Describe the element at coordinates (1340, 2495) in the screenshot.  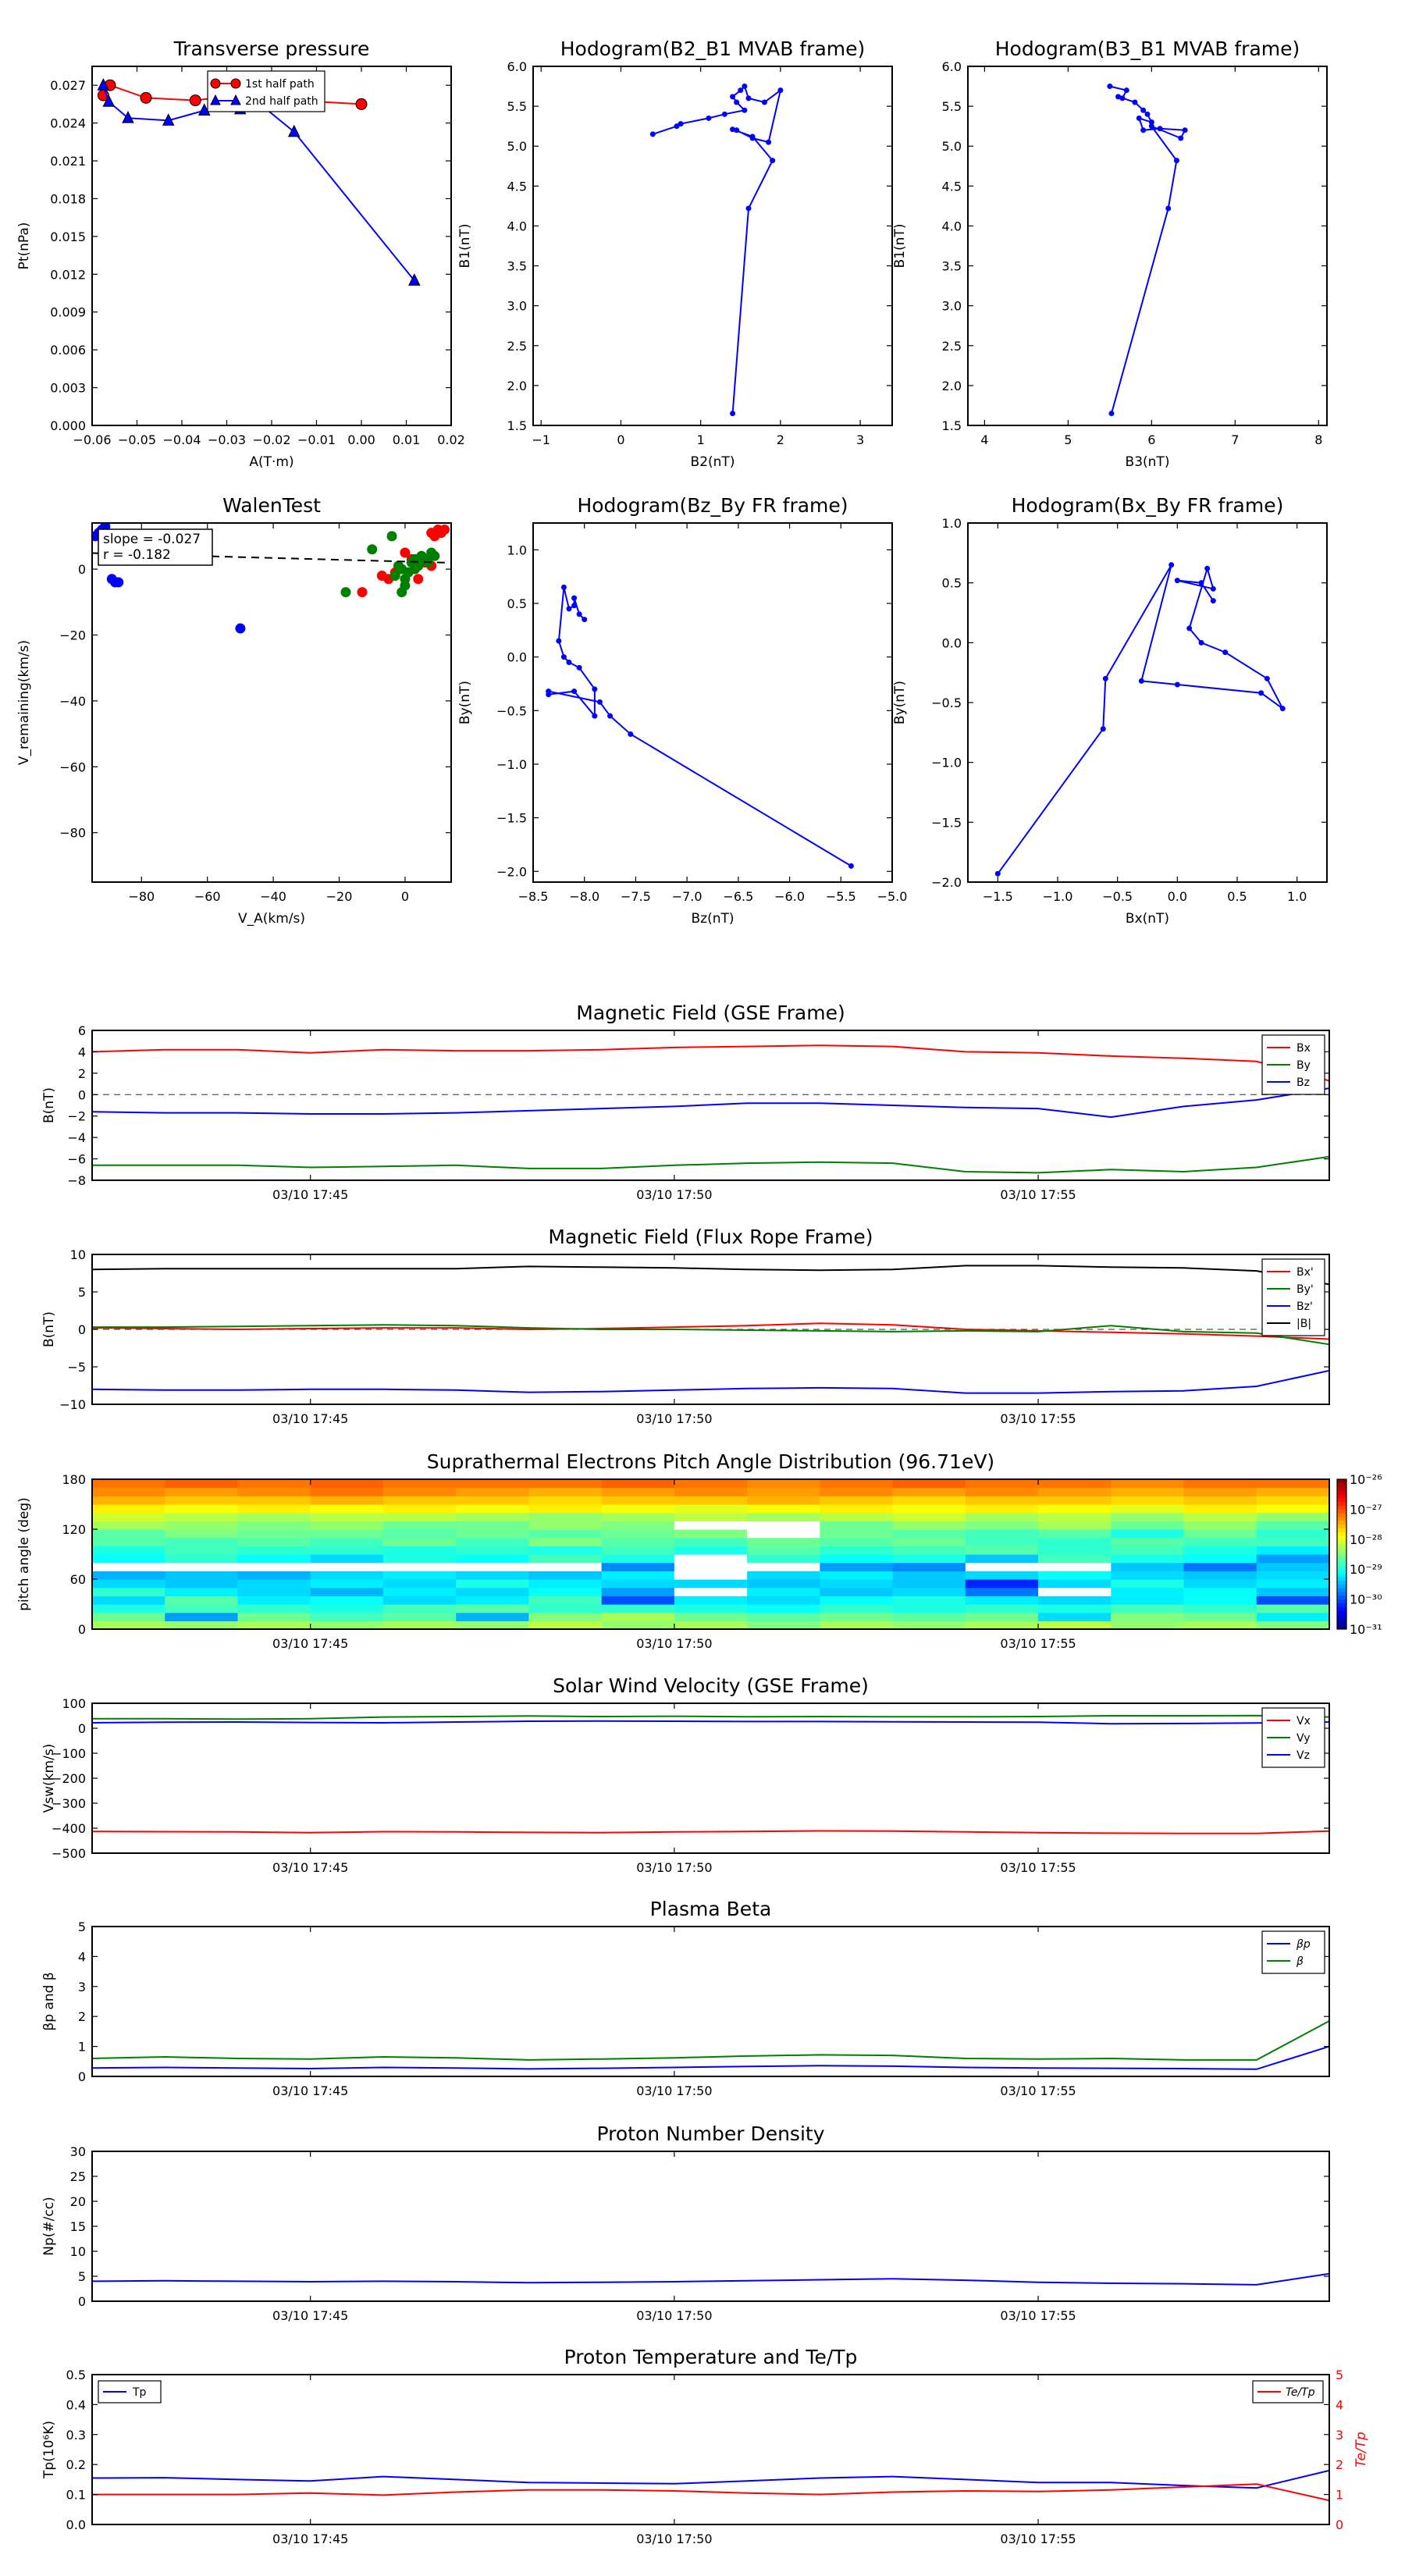
I see `y2-tick-label: 1` at that location.